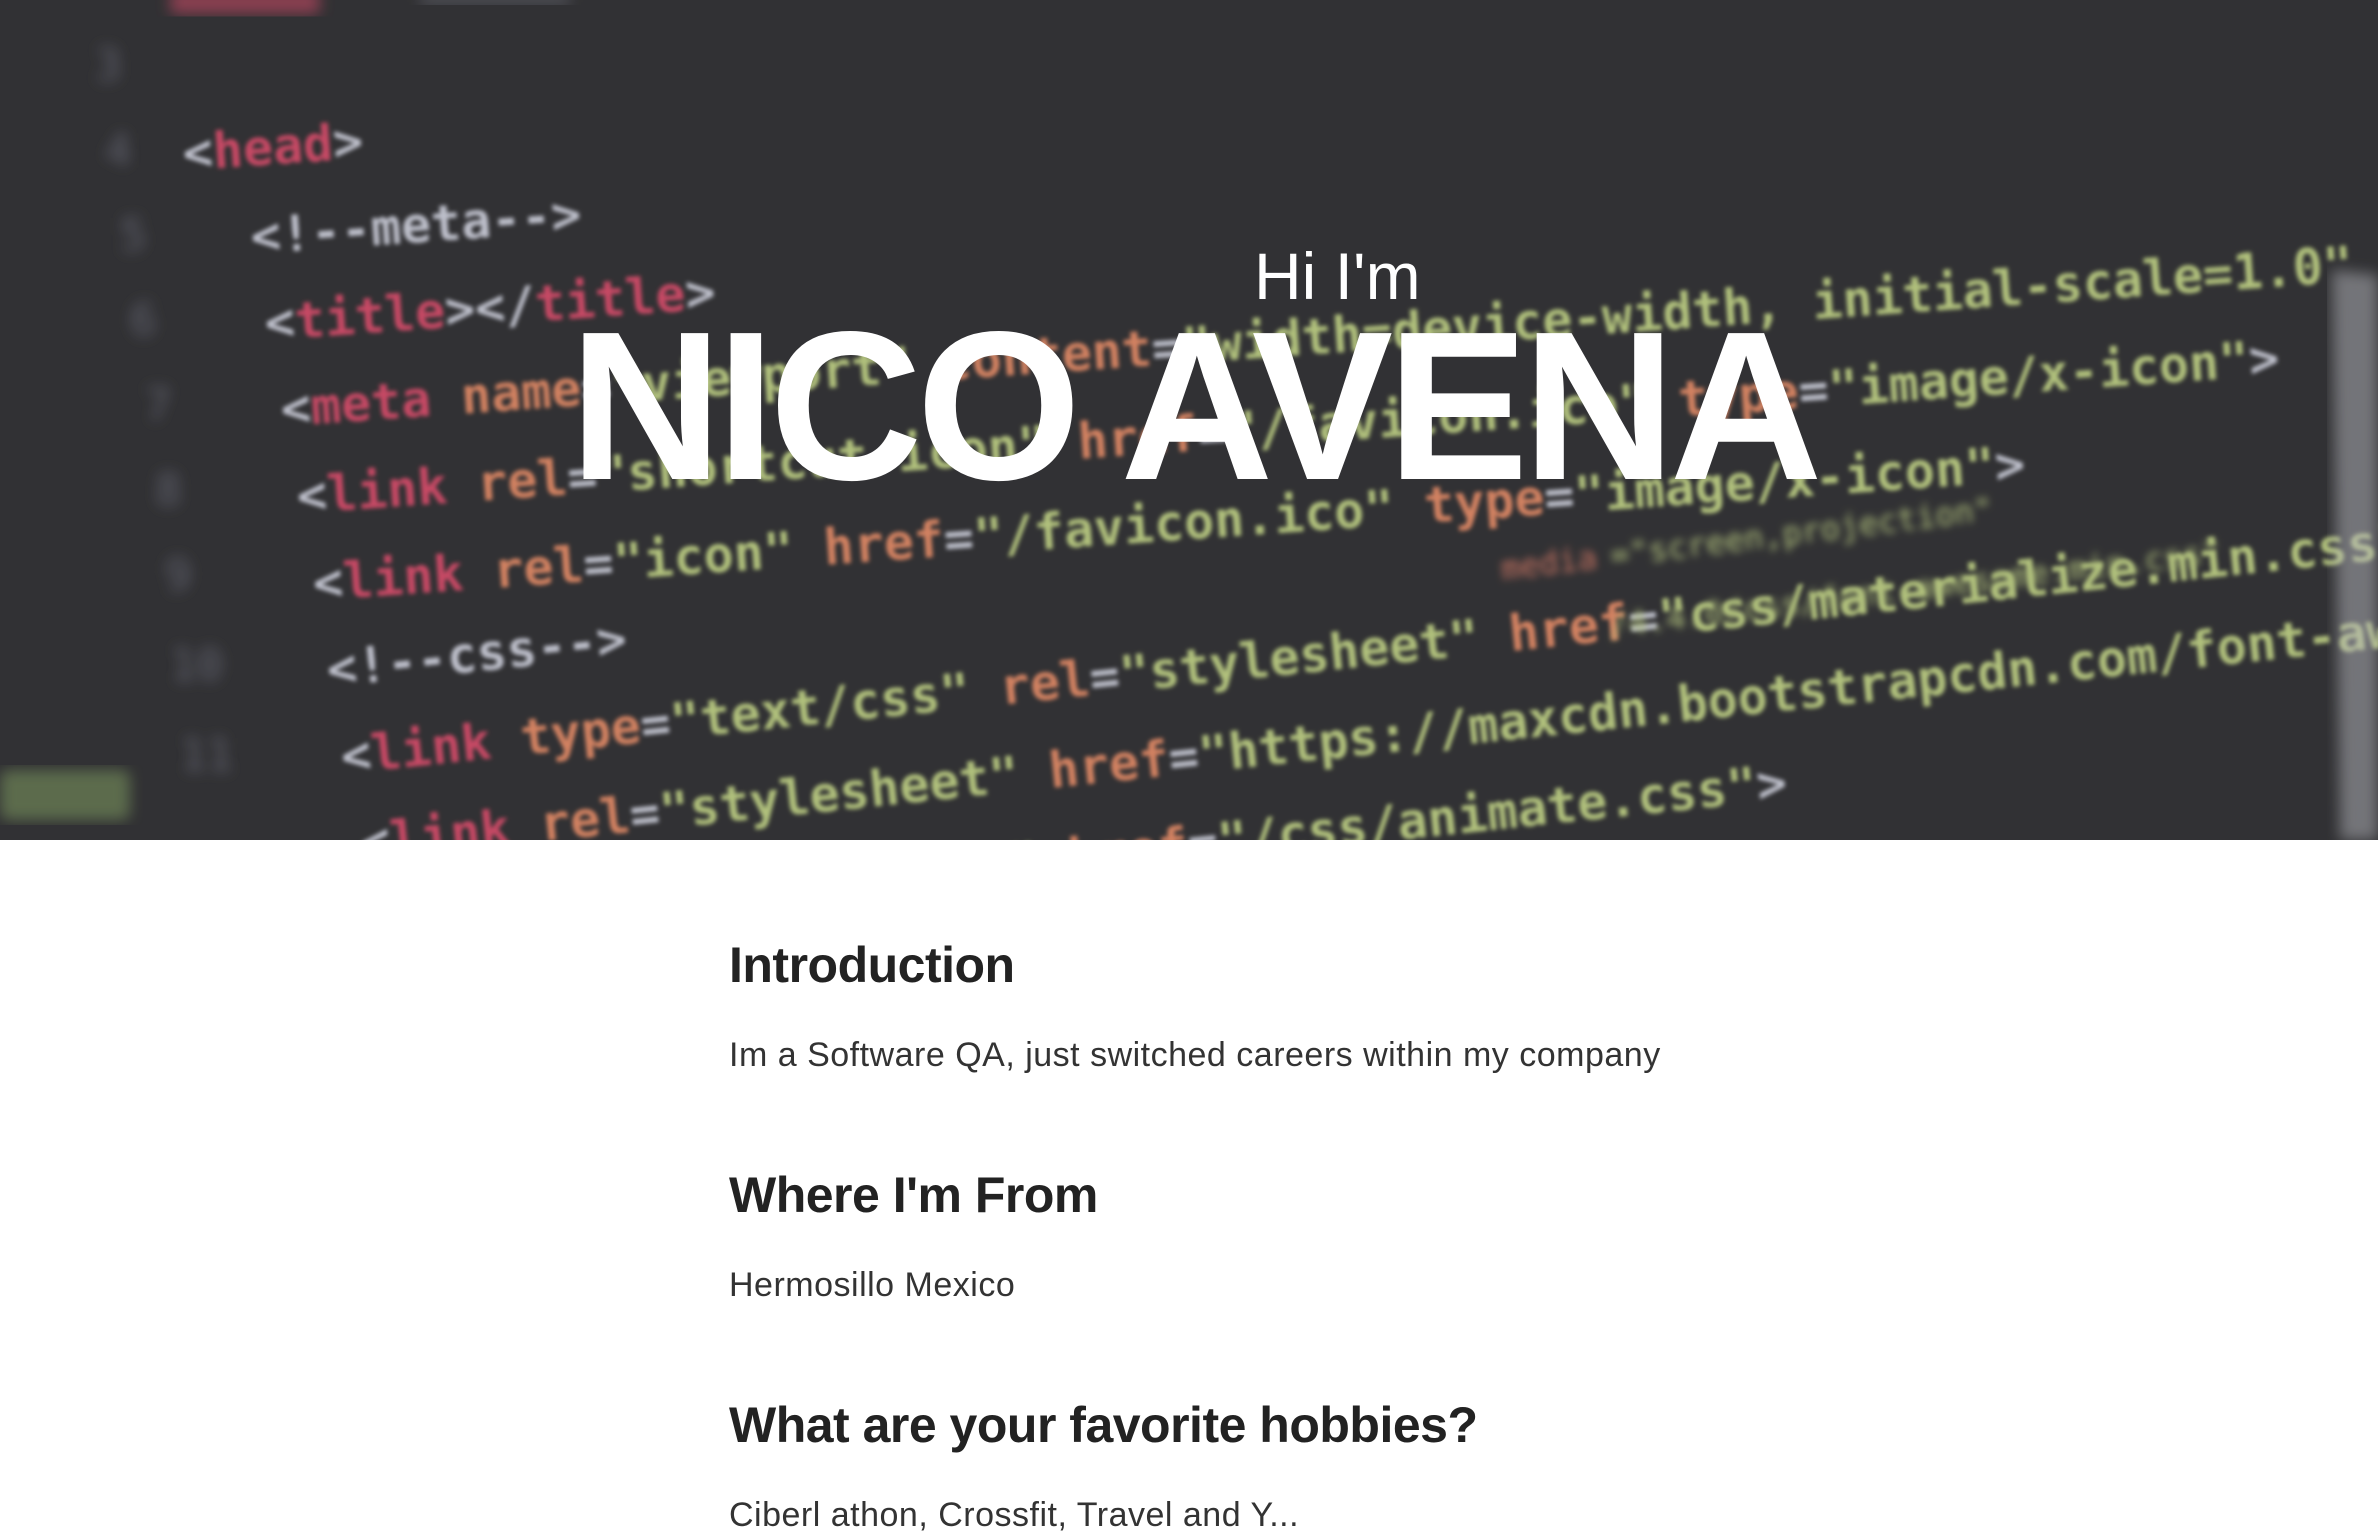 This screenshot has height=1534, width=2378. I want to click on section-title: Introduction, so click(872, 965).